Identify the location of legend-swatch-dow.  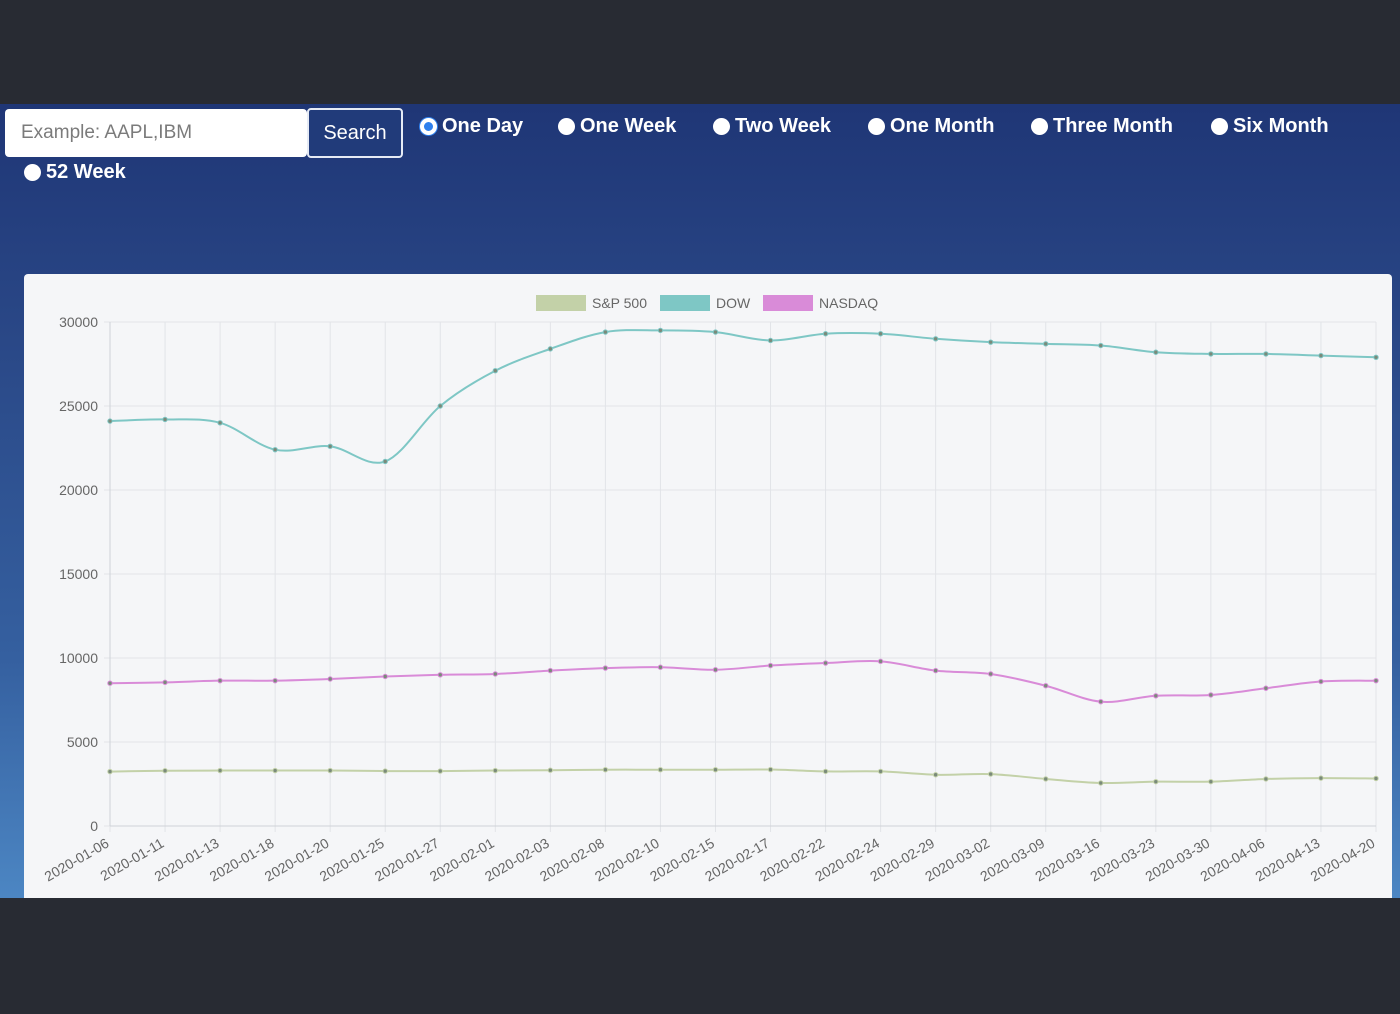
(685, 303).